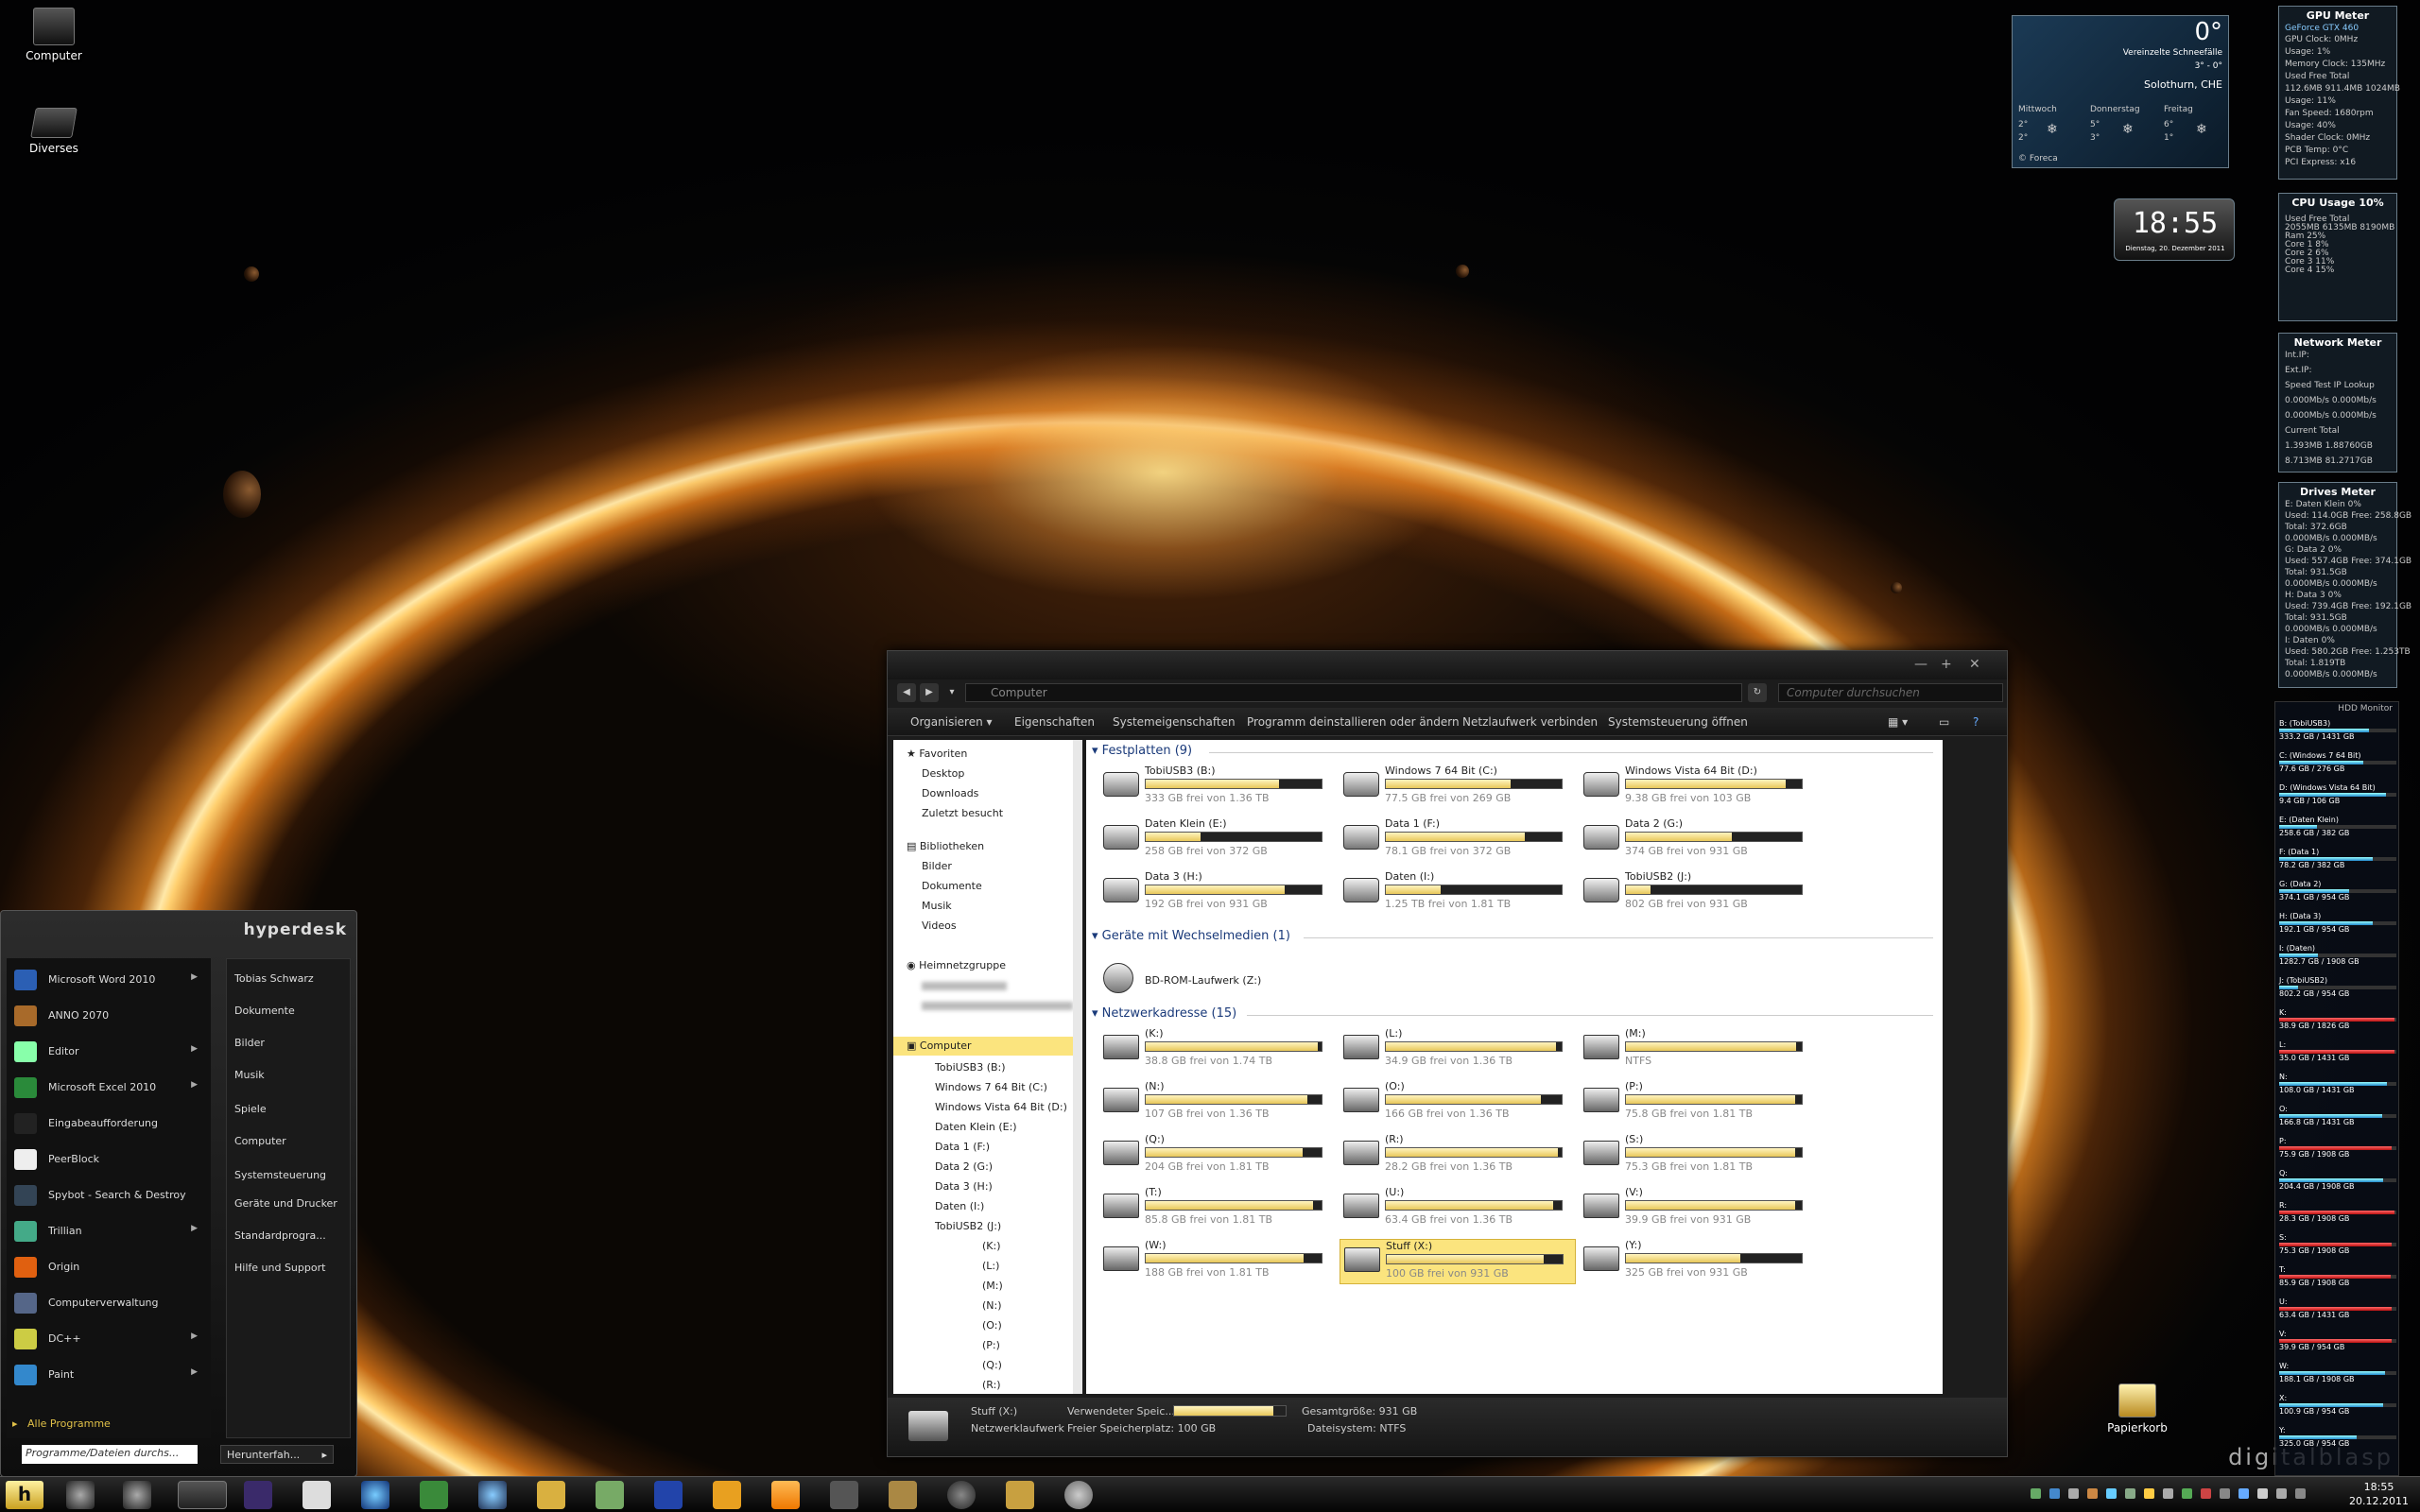 This screenshot has height=1512, width=2420. I want to click on nav-drive: TobiUSB2 (J:), so click(968, 1226).